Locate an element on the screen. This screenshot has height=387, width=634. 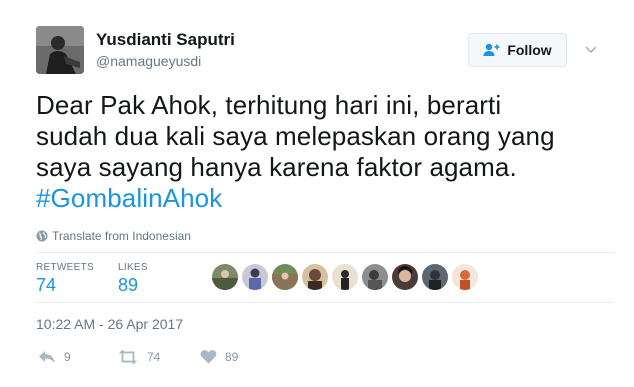
retweet-icon is located at coordinates (128, 357).